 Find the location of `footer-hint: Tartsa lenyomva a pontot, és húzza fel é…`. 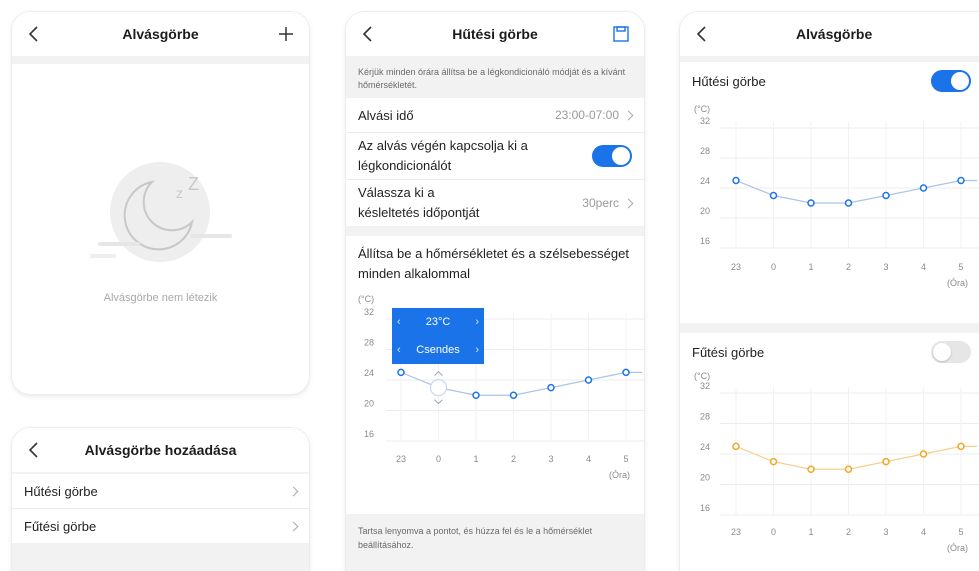

footer-hint: Tartsa lenyomva a pontot, és húzza fel é… is located at coordinates (495, 542).